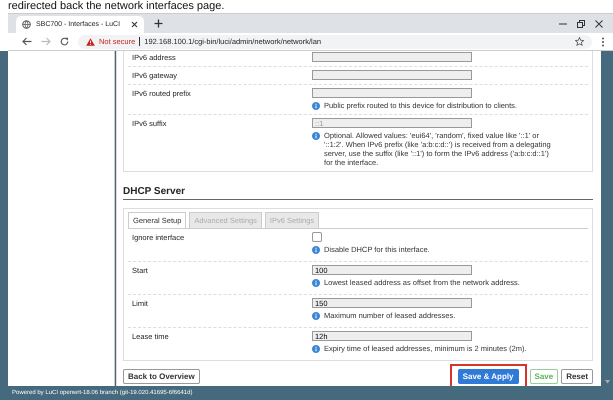  I want to click on scroll-down-icon, so click(607, 382).